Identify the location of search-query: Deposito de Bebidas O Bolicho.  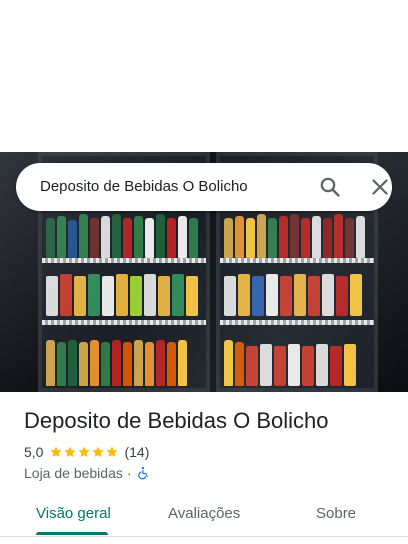
(144, 186).